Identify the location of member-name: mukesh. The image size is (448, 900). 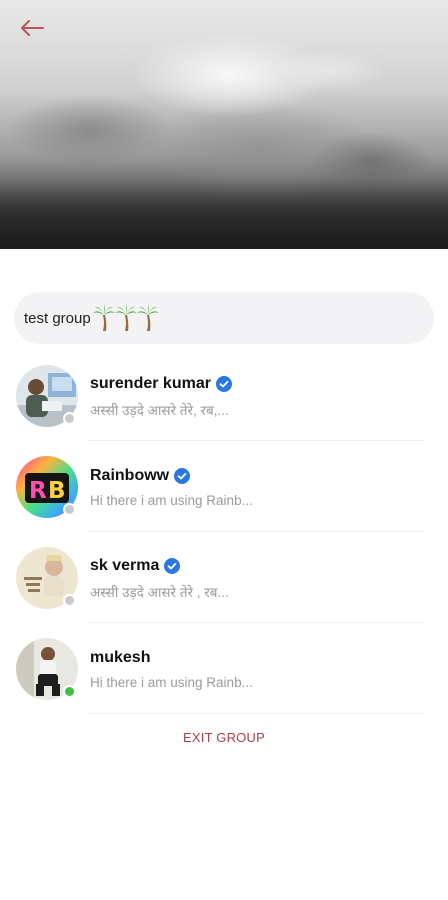
(120, 657).